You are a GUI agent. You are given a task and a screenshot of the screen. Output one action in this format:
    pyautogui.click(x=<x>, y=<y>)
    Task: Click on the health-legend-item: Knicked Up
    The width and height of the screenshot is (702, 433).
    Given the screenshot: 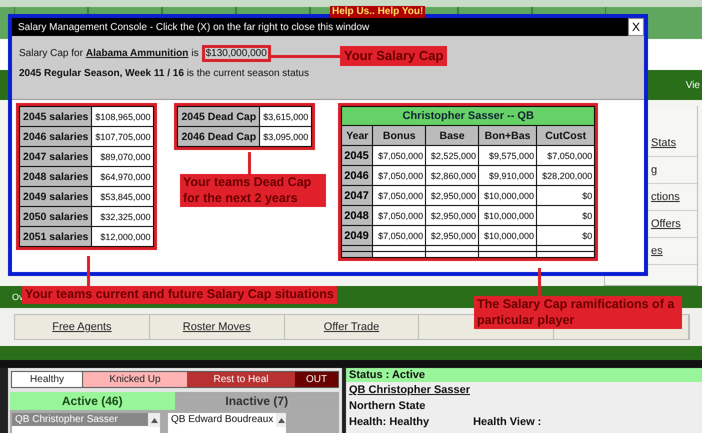 What is the action you would take?
    pyautogui.click(x=135, y=379)
    